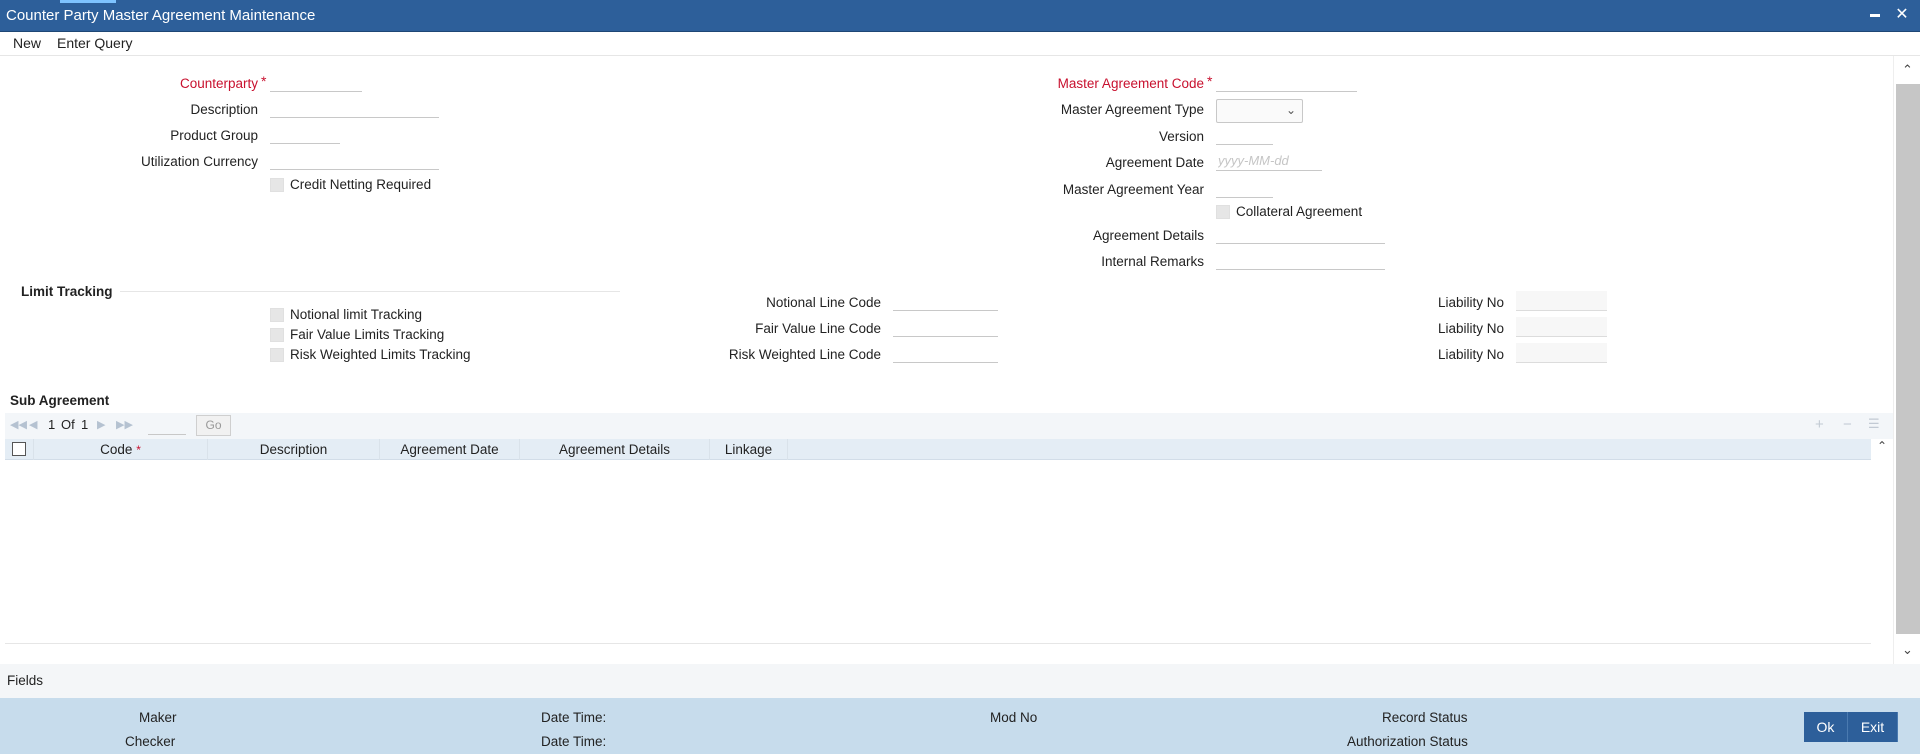  Describe the element at coordinates (316, 82) in the screenshot. I see `counterparty-input` at that location.